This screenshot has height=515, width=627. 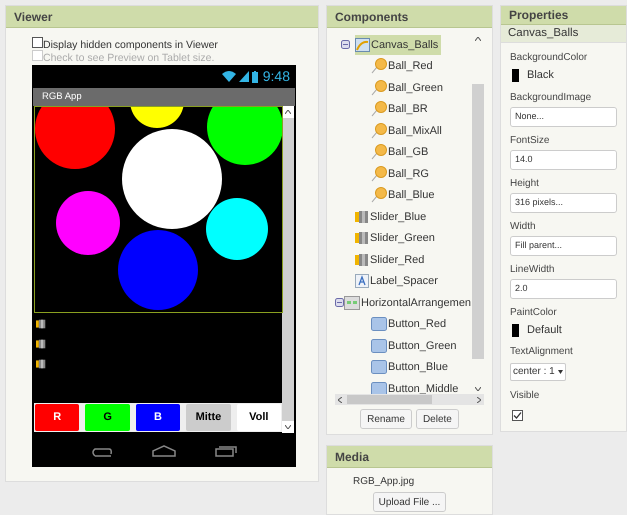 What do you see at coordinates (540, 76) in the screenshot?
I see `property-value: Black` at bounding box center [540, 76].